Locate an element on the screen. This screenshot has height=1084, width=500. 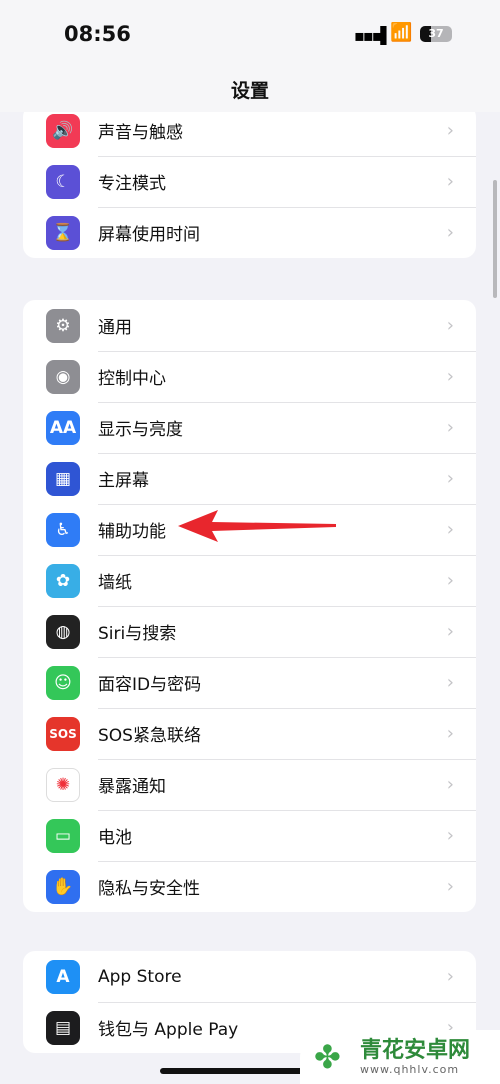
settings-row: A App Store › is located at coordinates (249, 976).